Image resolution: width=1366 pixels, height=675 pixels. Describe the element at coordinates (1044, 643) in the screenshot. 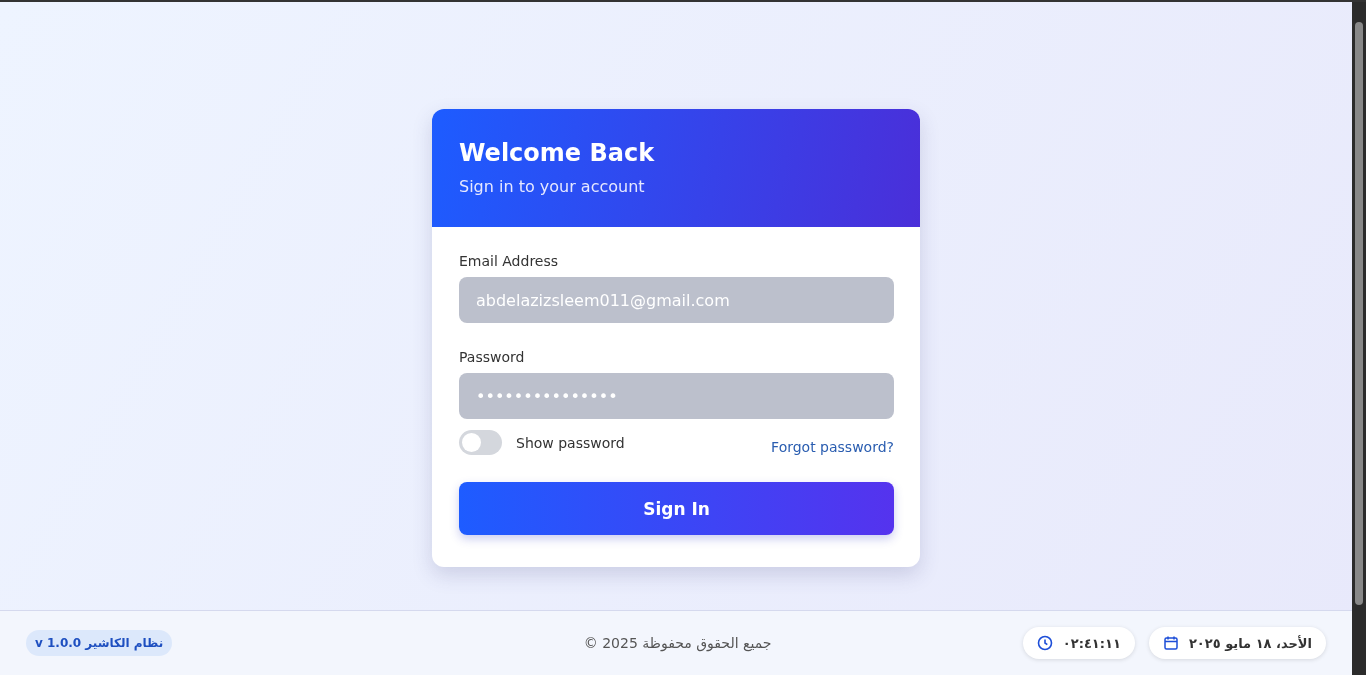

I see `clock-icon` at that location.